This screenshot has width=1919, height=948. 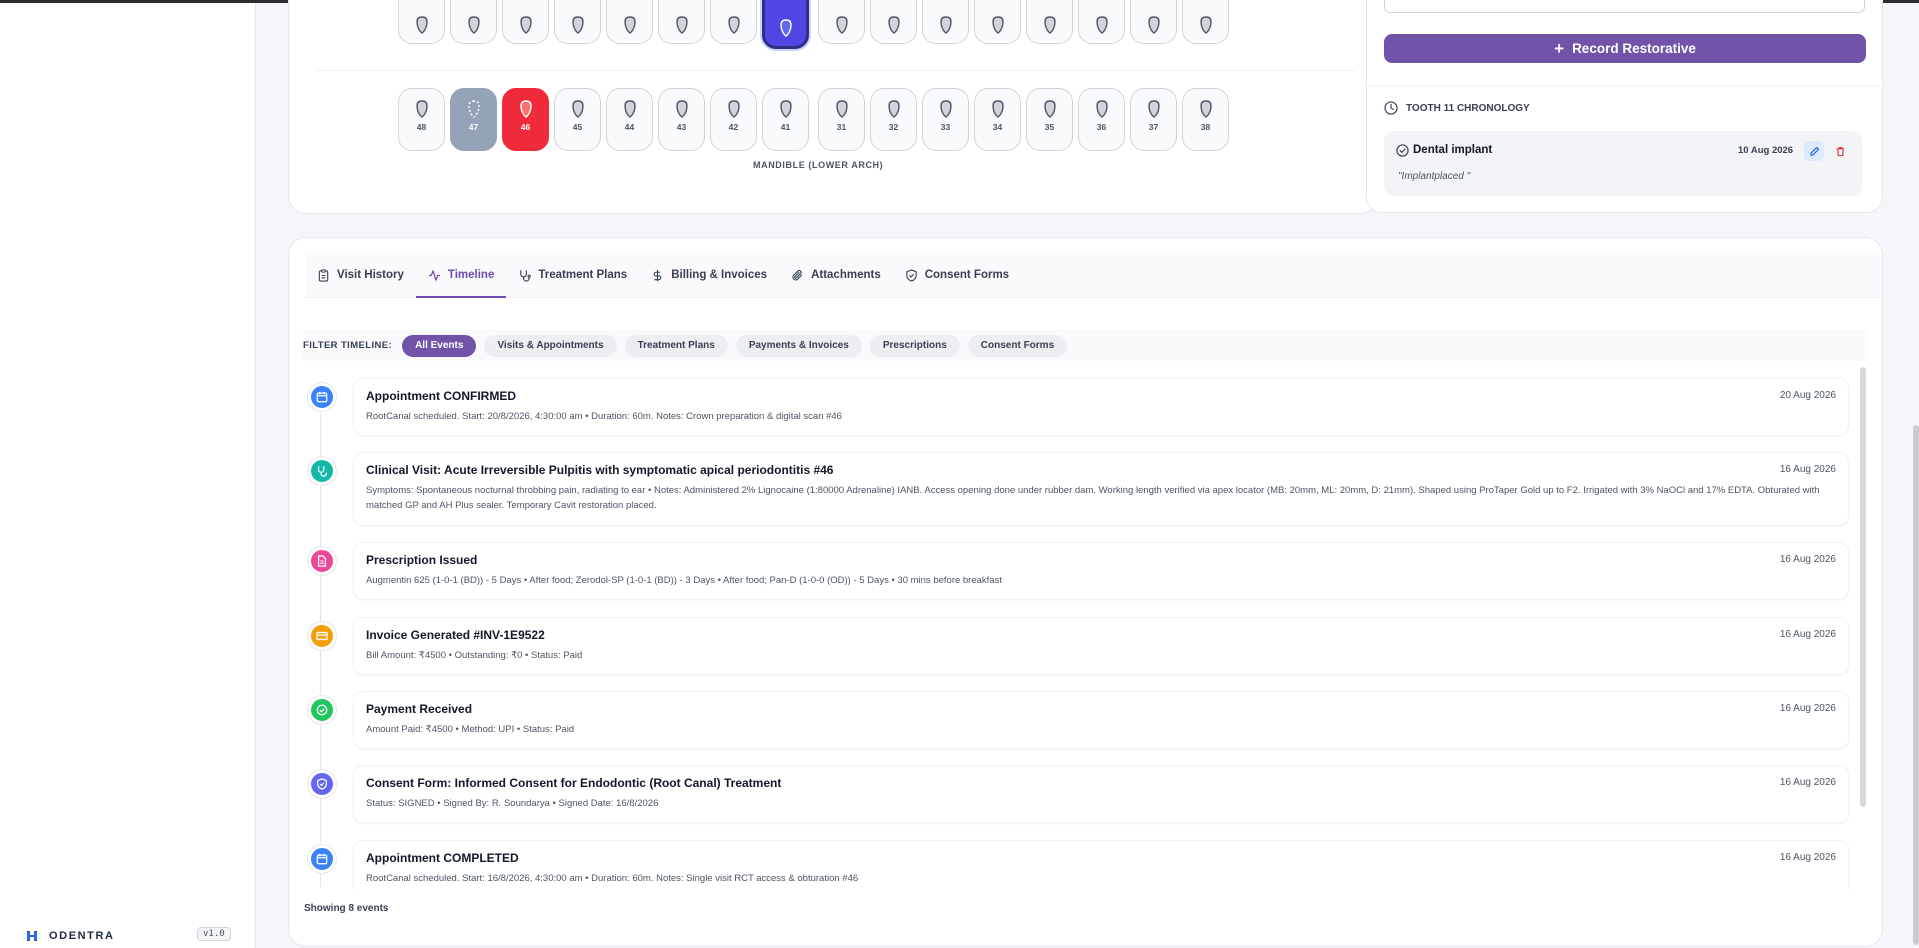 I want to click on filter-chip-visits-appointments: Visits & Appointments, so click(x=550, y=345).